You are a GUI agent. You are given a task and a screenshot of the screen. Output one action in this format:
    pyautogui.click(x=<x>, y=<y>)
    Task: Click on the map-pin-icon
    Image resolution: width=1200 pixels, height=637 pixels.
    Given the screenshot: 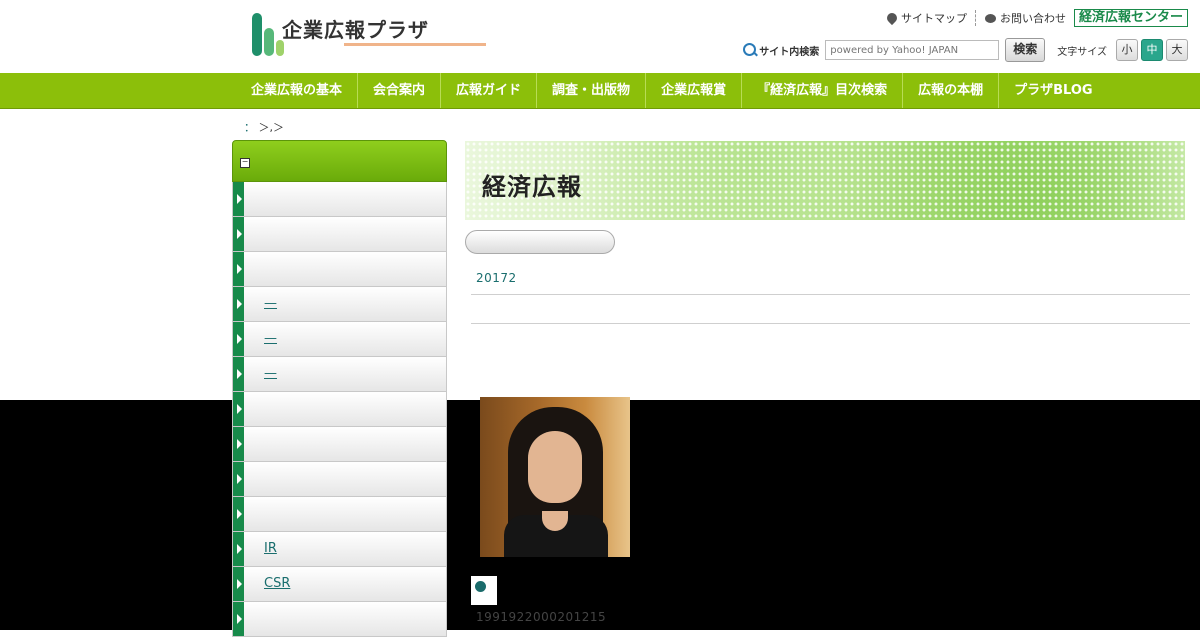 What is the action you would take?
    pyautogui.click(x=892, y=18)
    